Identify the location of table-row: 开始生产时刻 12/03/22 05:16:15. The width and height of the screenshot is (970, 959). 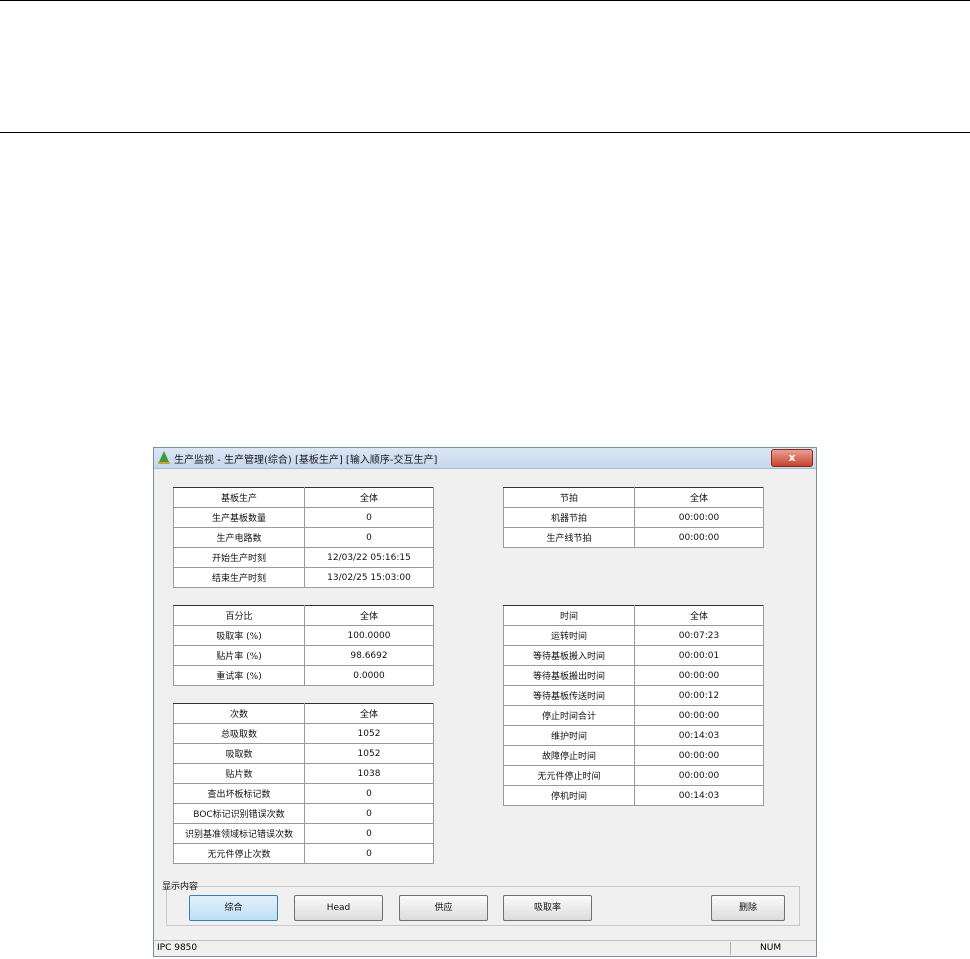
(303, 557).